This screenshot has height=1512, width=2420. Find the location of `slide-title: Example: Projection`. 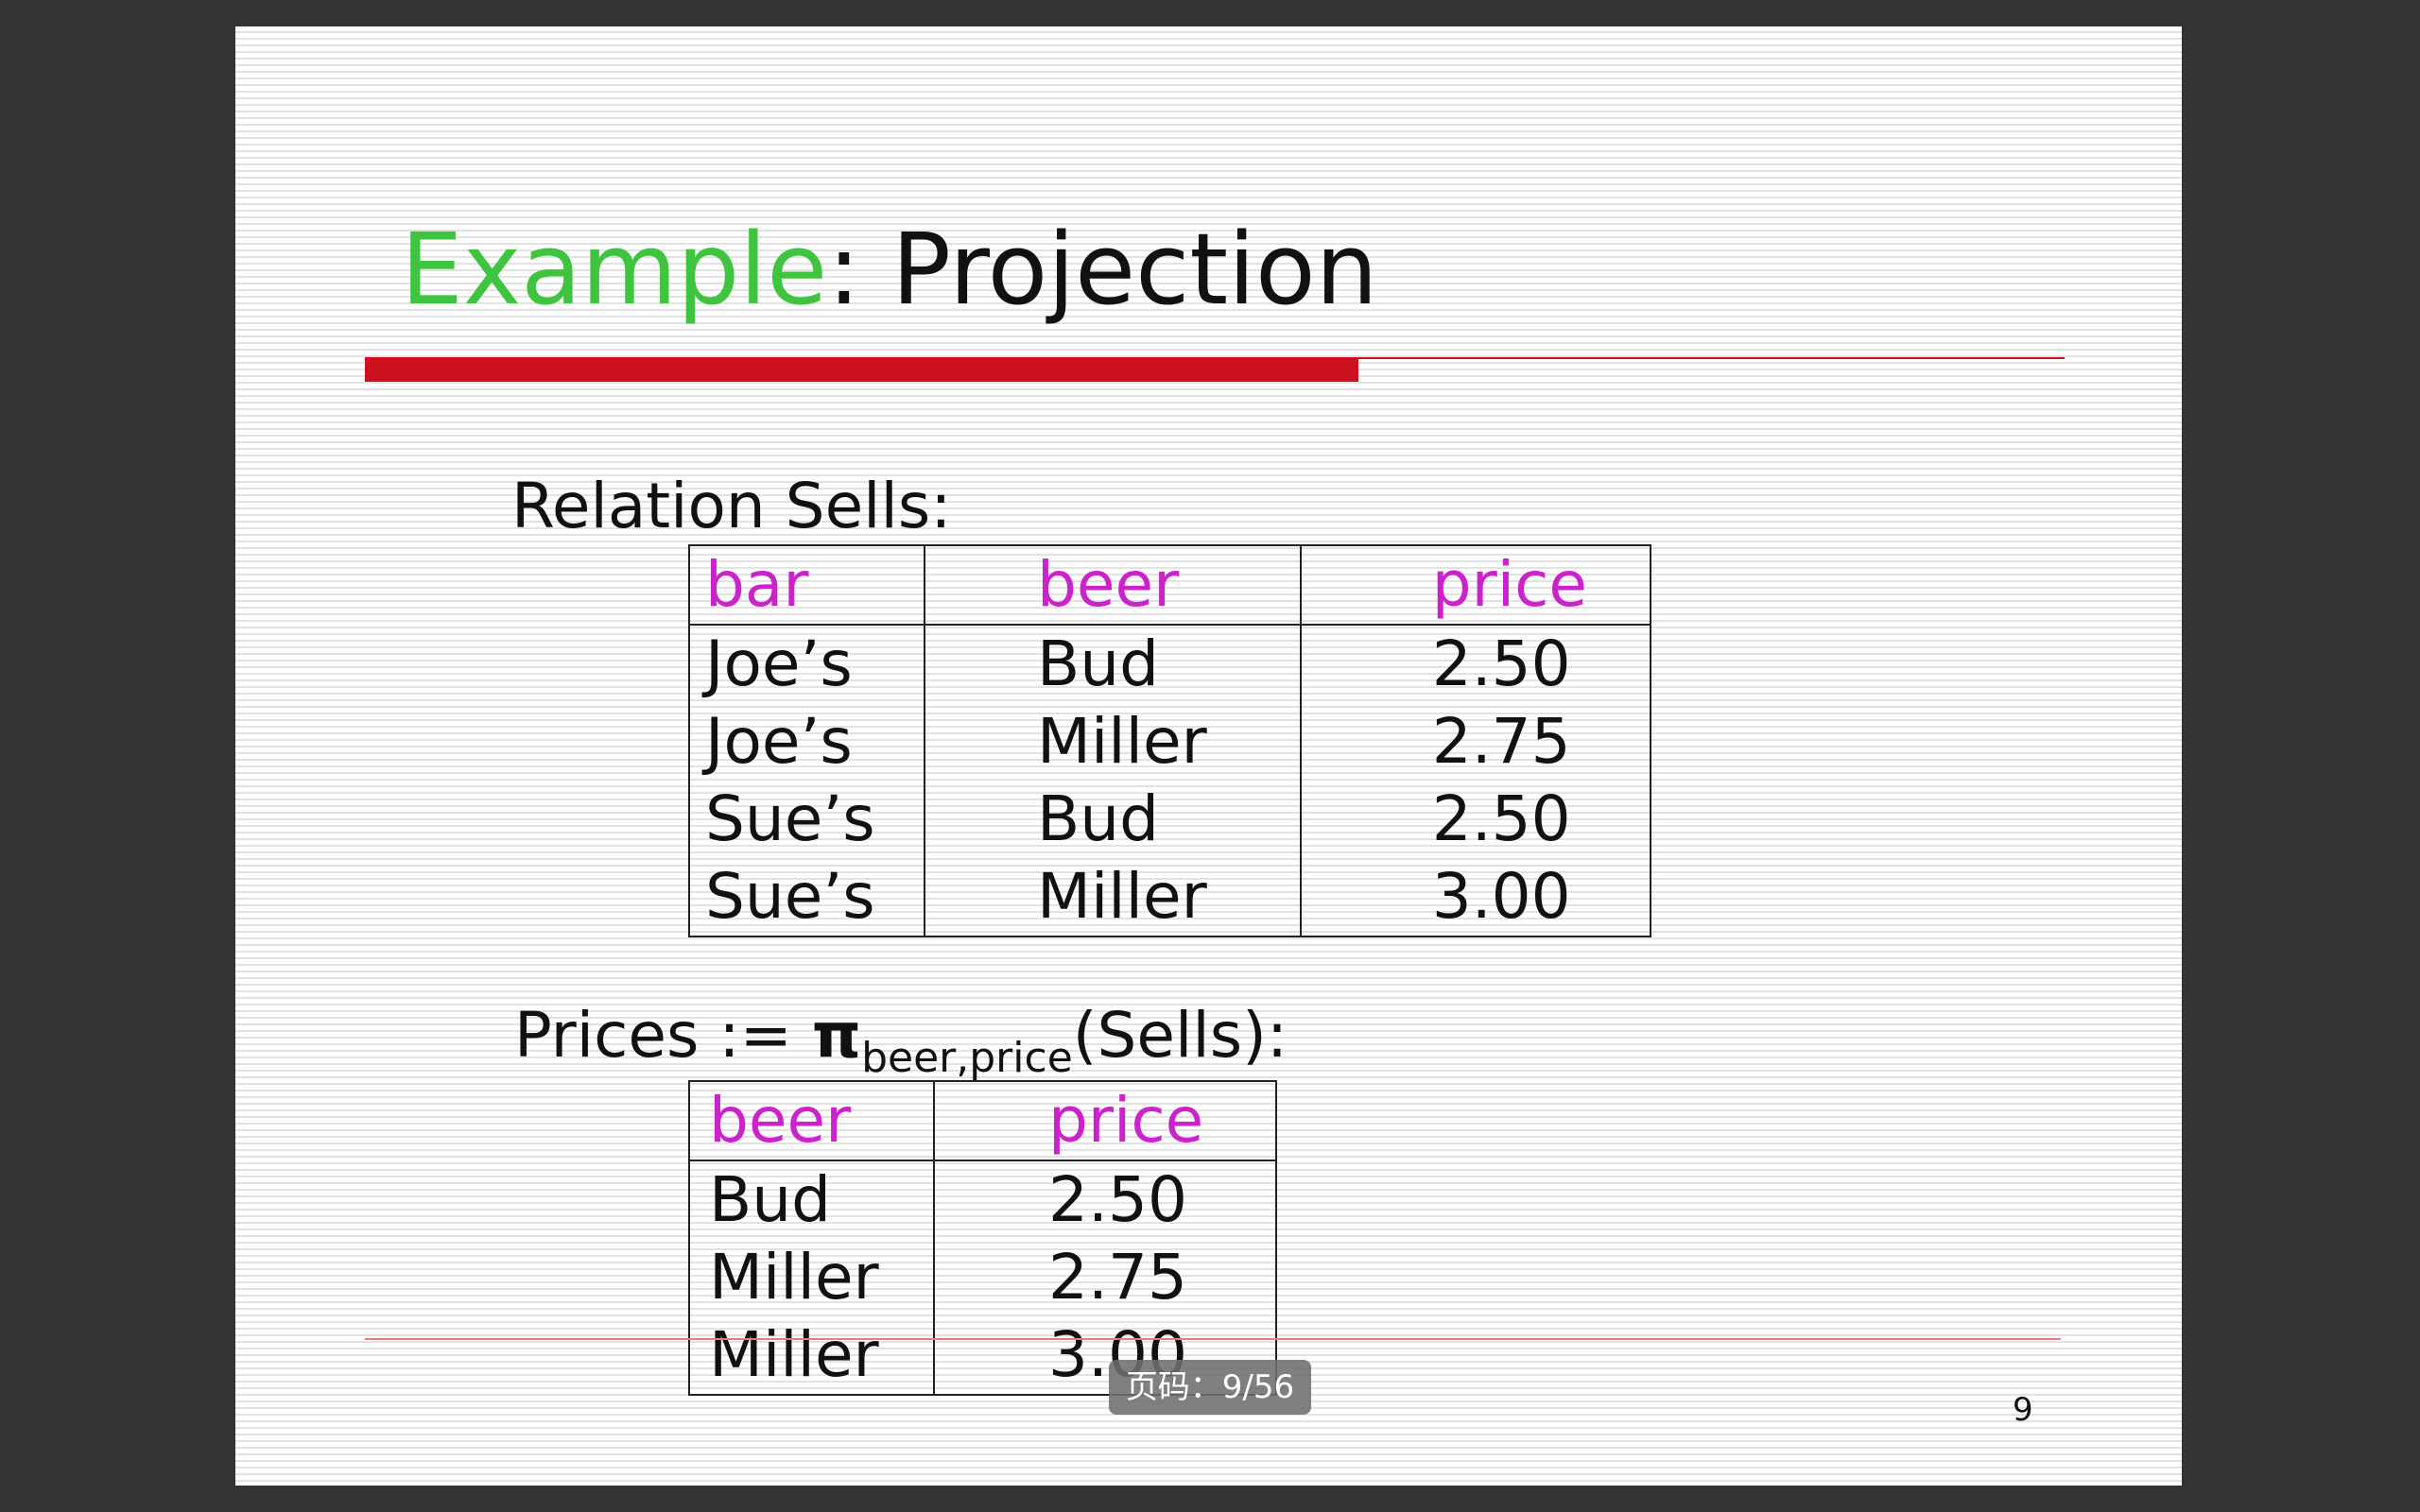

slide-title: Example: Projection is located at coordinates (889, 269).